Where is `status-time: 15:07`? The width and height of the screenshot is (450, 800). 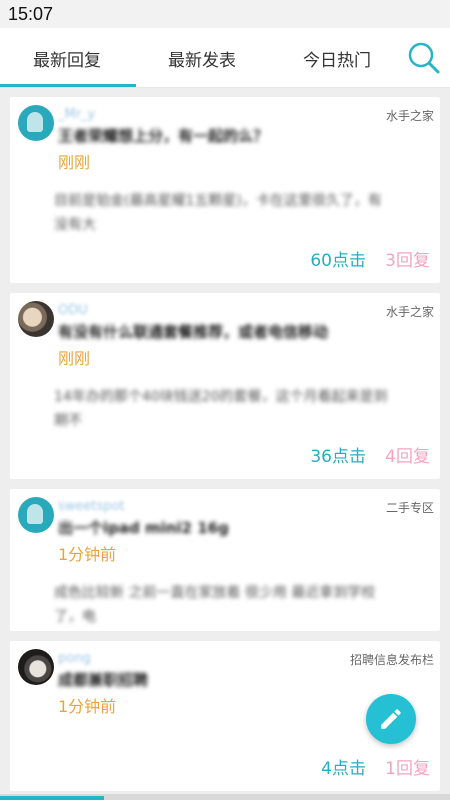
status-time: 15:07 is located at coordinates (31, 14).